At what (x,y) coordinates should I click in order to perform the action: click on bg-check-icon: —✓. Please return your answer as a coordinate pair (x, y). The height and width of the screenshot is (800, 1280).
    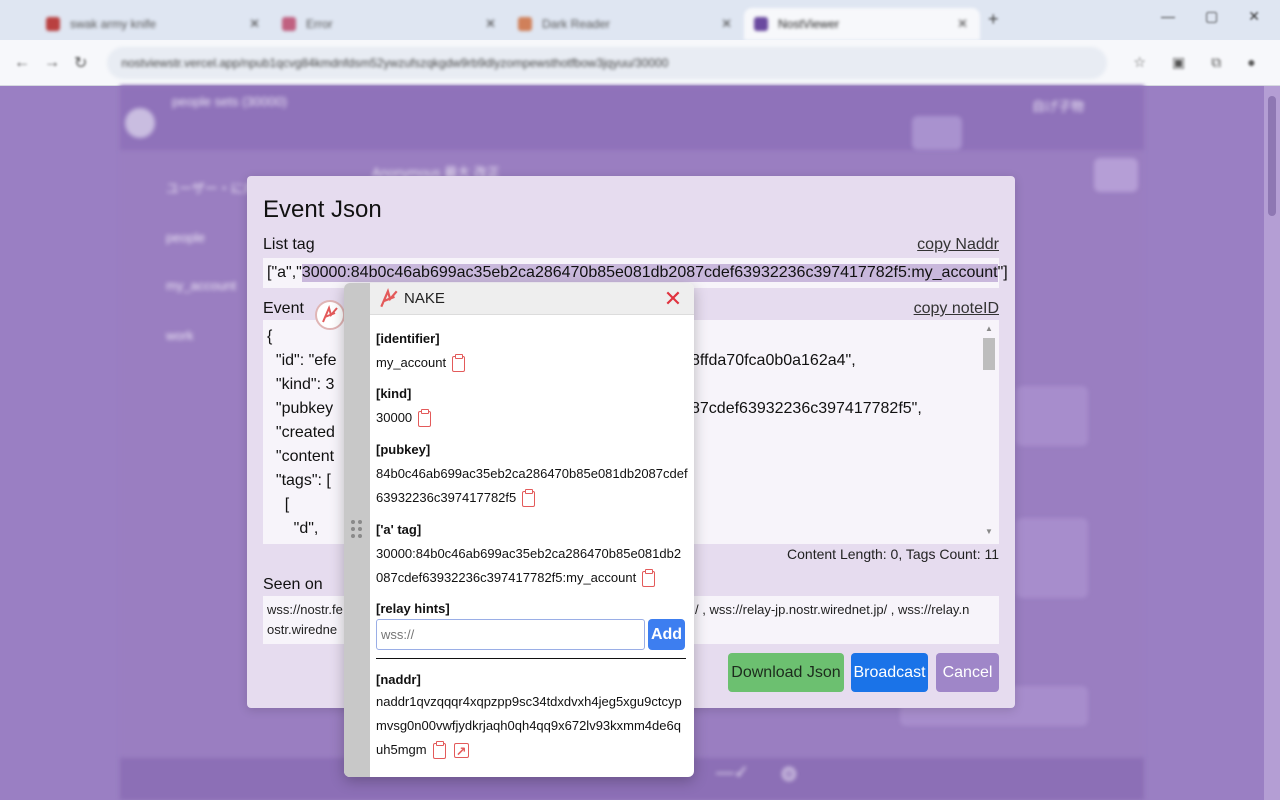
    Looking at the image, I should click on (733, 772).